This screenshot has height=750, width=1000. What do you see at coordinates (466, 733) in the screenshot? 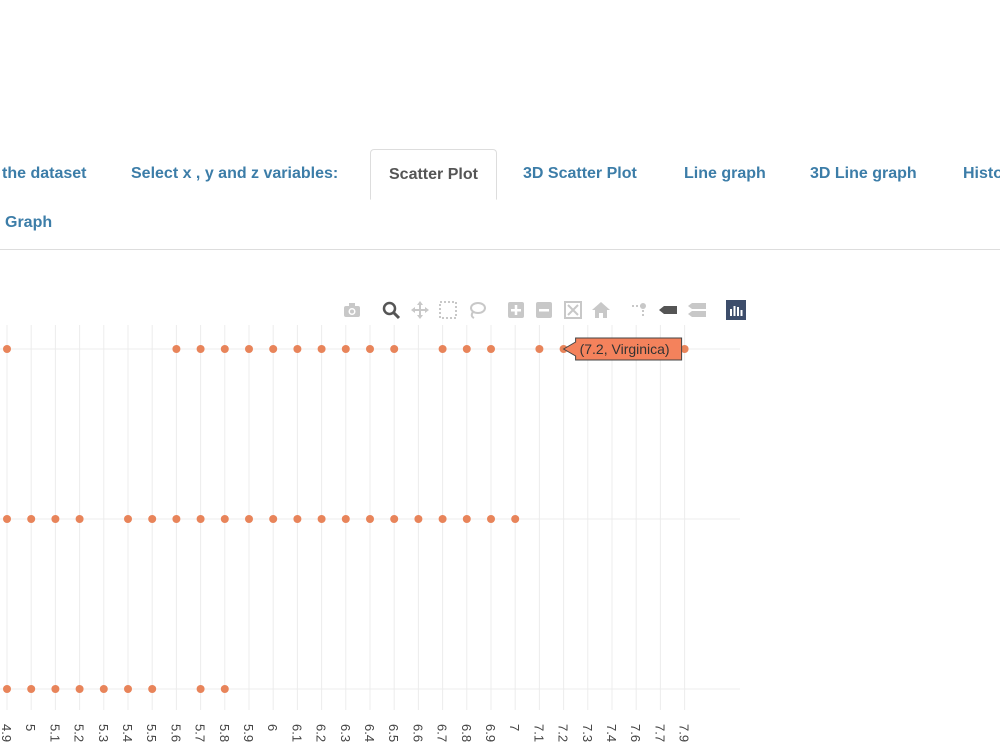
I see `x-tick-label: 6.8` at bounding box center [466, 733].